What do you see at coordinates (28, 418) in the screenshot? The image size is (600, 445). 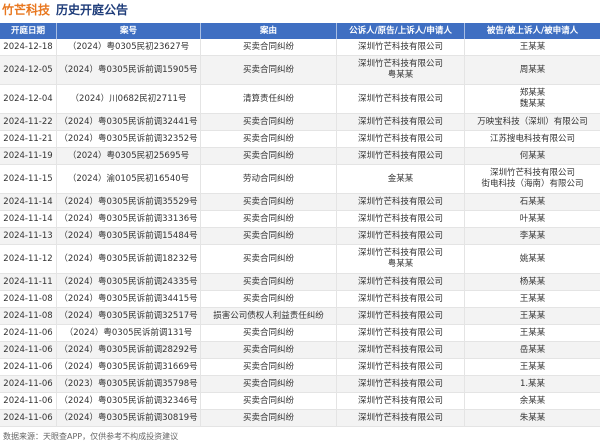 I see `hearing-date: 2024-11-06` at bounding box center [28, 418].